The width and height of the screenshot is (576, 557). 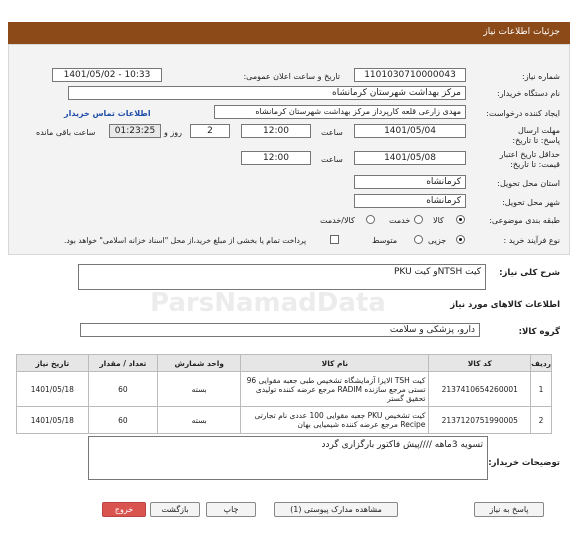 I want to click on creator-label: ایجاد کننده درخواست:, so click(x=523, y=113).